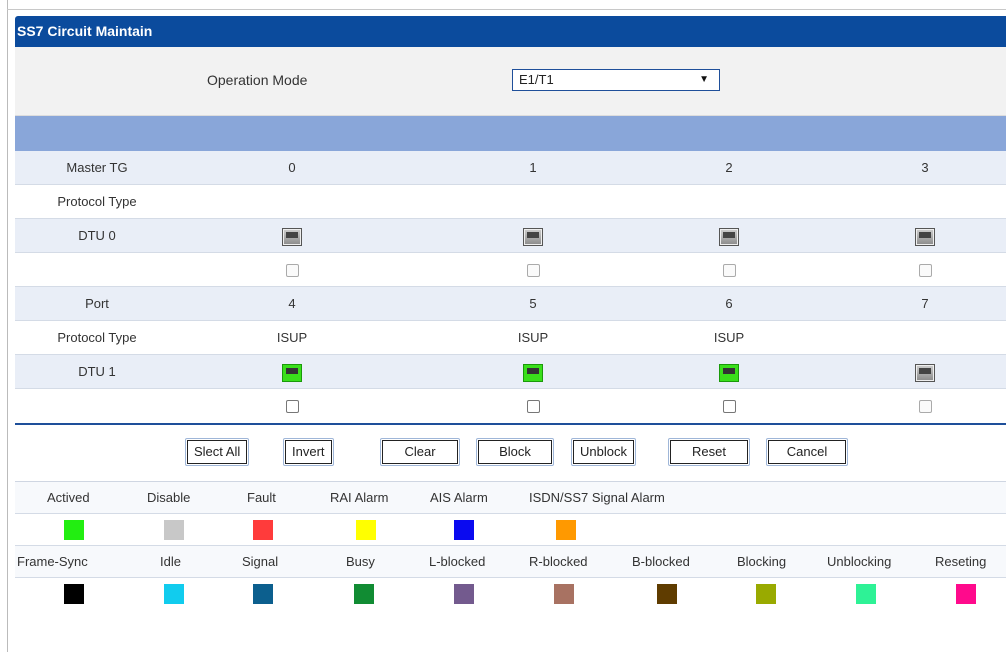 This screenshot has width=1006, height=652. Describe the element at coordinates (661, 561) in the screenshot. I see `legend-label: B-blocked` at that location.